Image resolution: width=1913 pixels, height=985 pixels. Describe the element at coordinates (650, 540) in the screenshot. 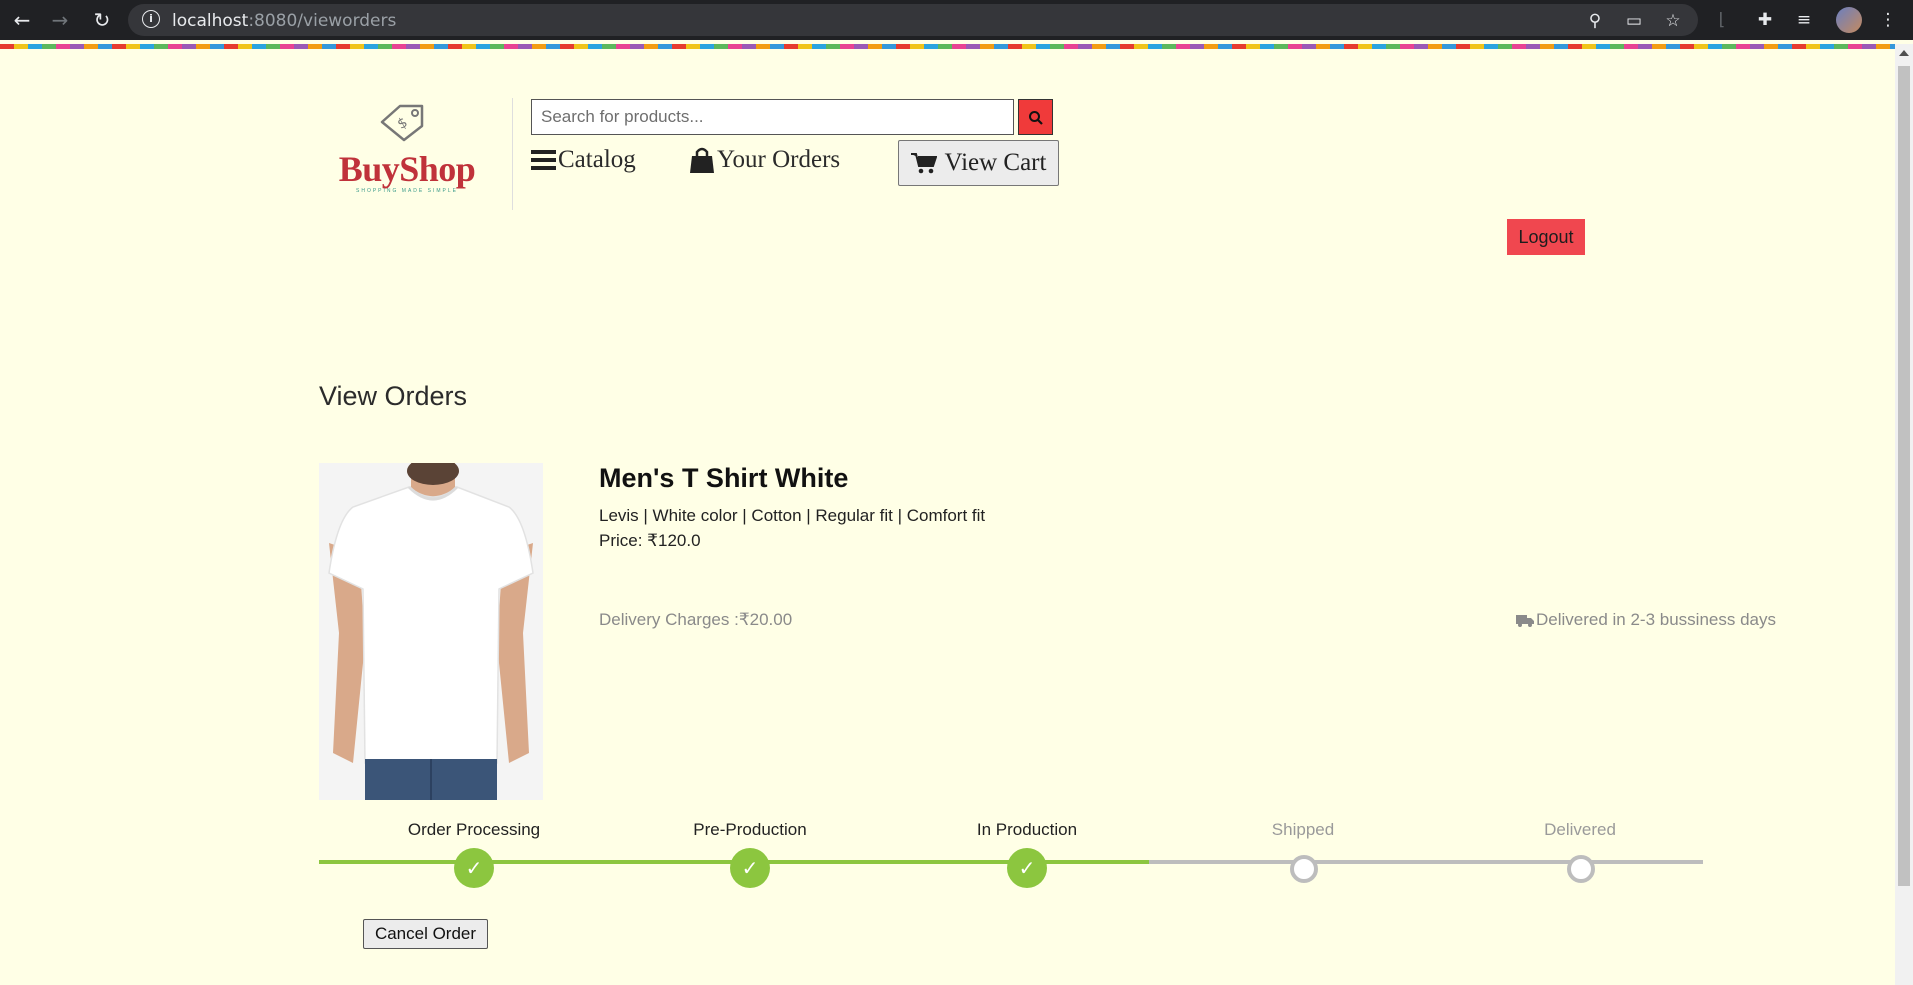

I see `product-price: Price: ₹120.0` at that location.